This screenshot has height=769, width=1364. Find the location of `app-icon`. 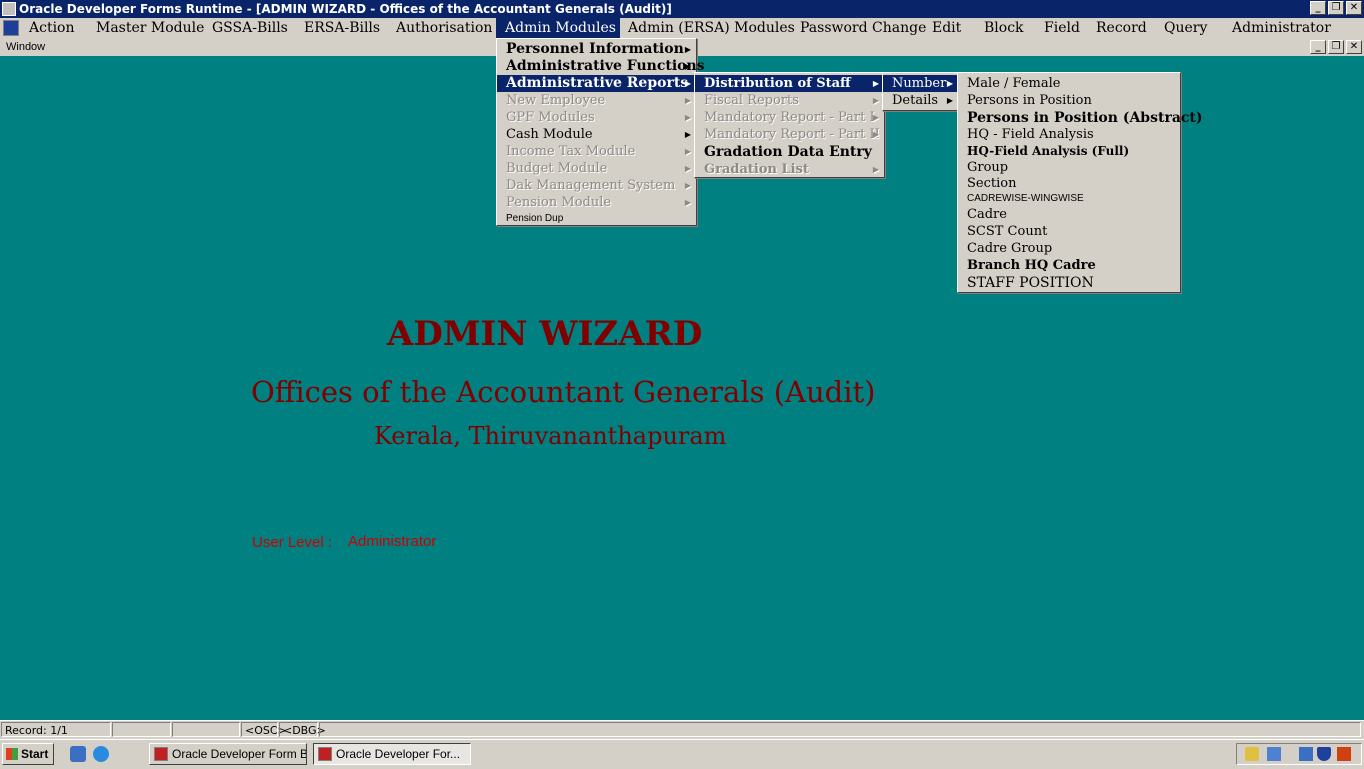

app-icon is located at coordinates (9, 9).